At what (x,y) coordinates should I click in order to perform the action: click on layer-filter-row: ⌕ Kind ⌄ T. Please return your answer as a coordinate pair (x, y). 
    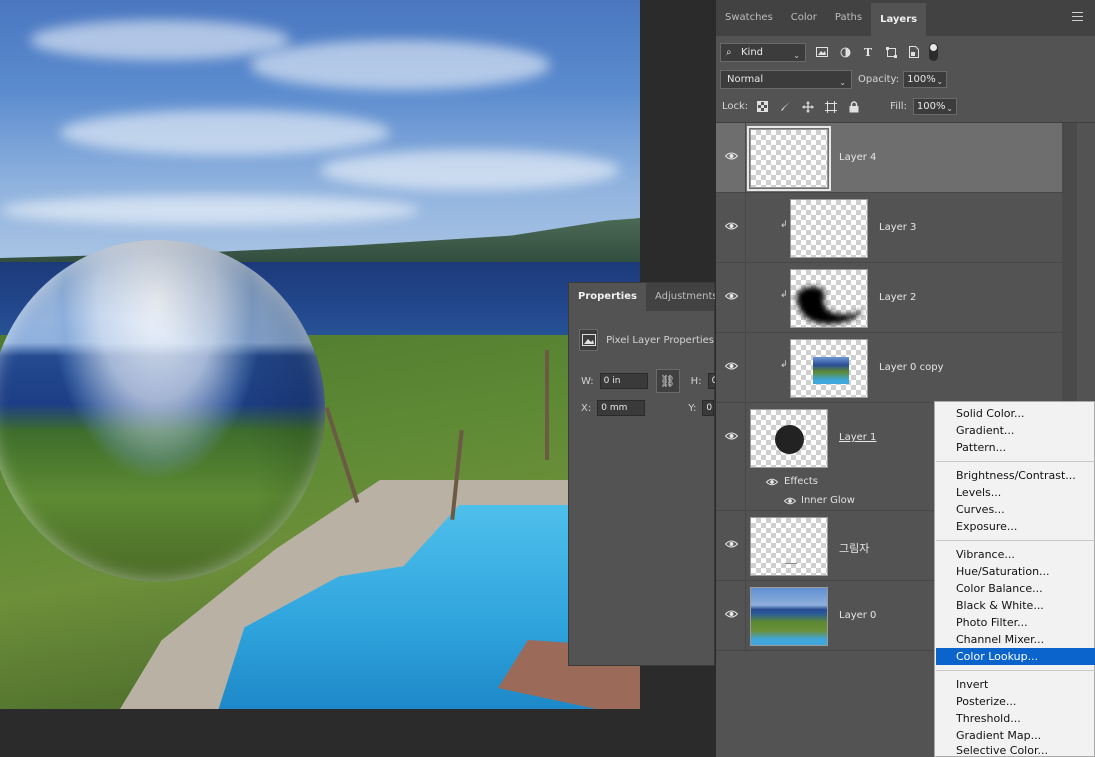
    Looking at the image, I should click on (829, 52).